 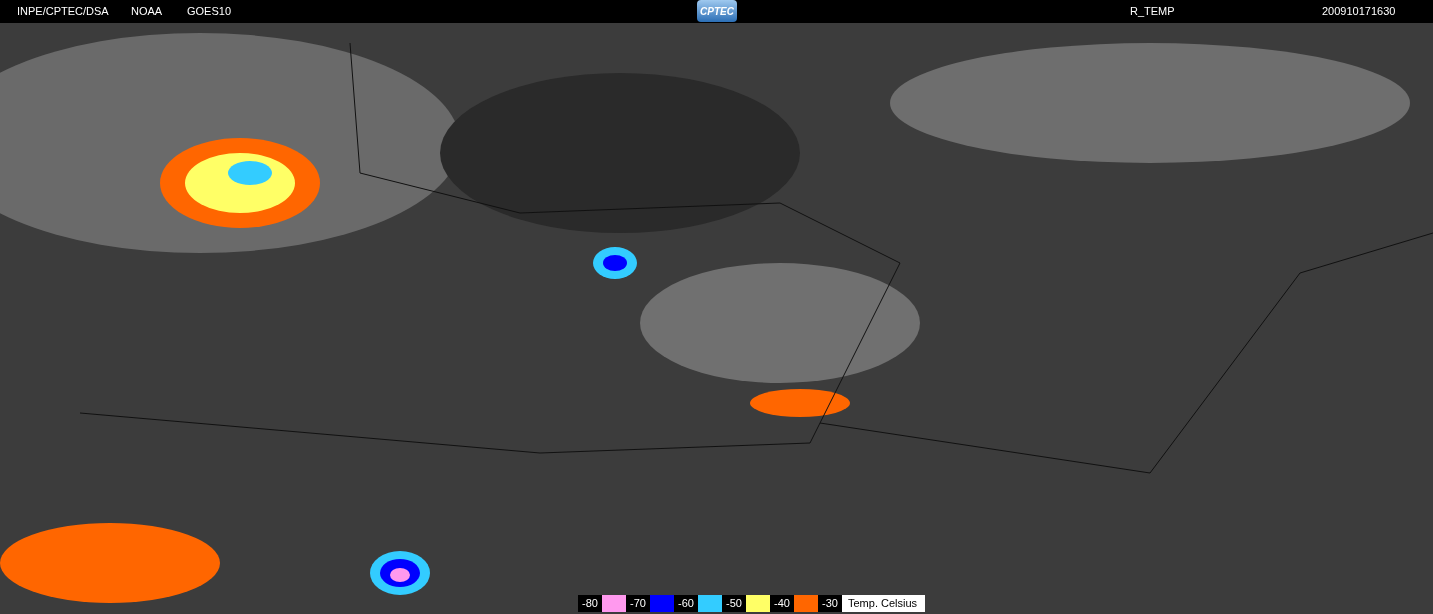 What do you see at coordinates (63, 11) in the screenshot?
I see `source-label: INPE/CPTEC/DSA` at bounding box center [63, 11].